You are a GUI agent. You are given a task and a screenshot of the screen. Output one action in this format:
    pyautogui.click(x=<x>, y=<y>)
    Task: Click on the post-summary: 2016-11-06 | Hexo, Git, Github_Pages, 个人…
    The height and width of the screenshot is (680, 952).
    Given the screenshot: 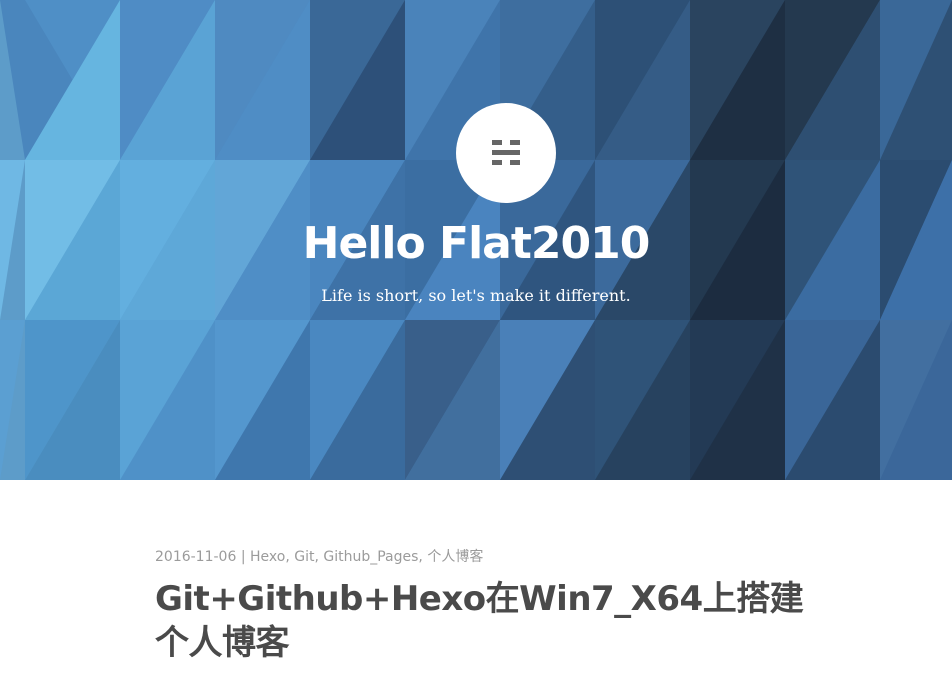 What is the action you would take?
    pyautogui.click(x=505, y=605)
    